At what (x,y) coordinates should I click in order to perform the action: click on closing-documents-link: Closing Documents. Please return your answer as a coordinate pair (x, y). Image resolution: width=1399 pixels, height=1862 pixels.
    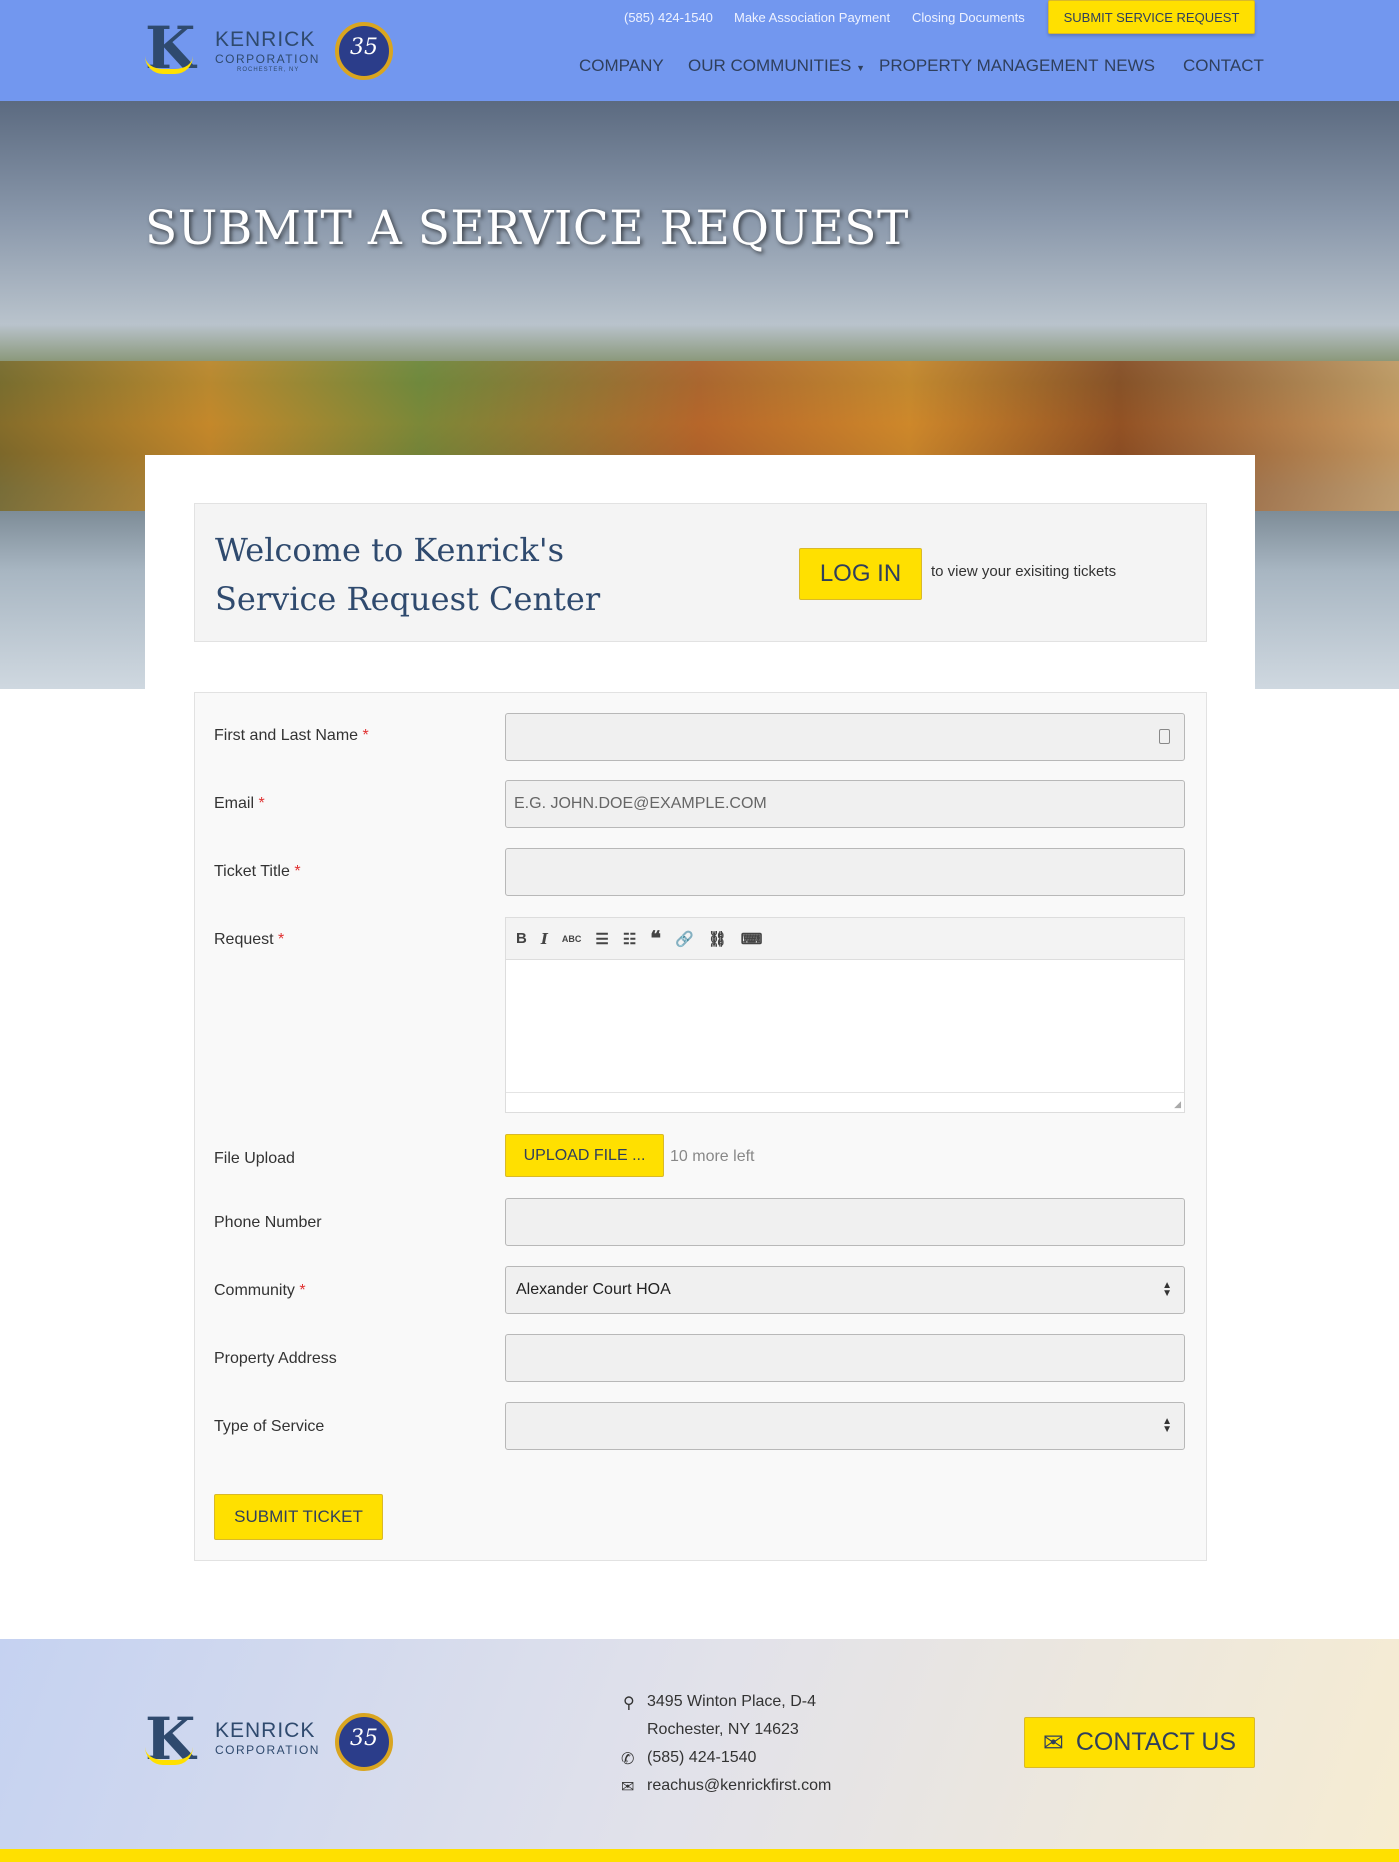
    Looking at the image, I should click on (968, 17).